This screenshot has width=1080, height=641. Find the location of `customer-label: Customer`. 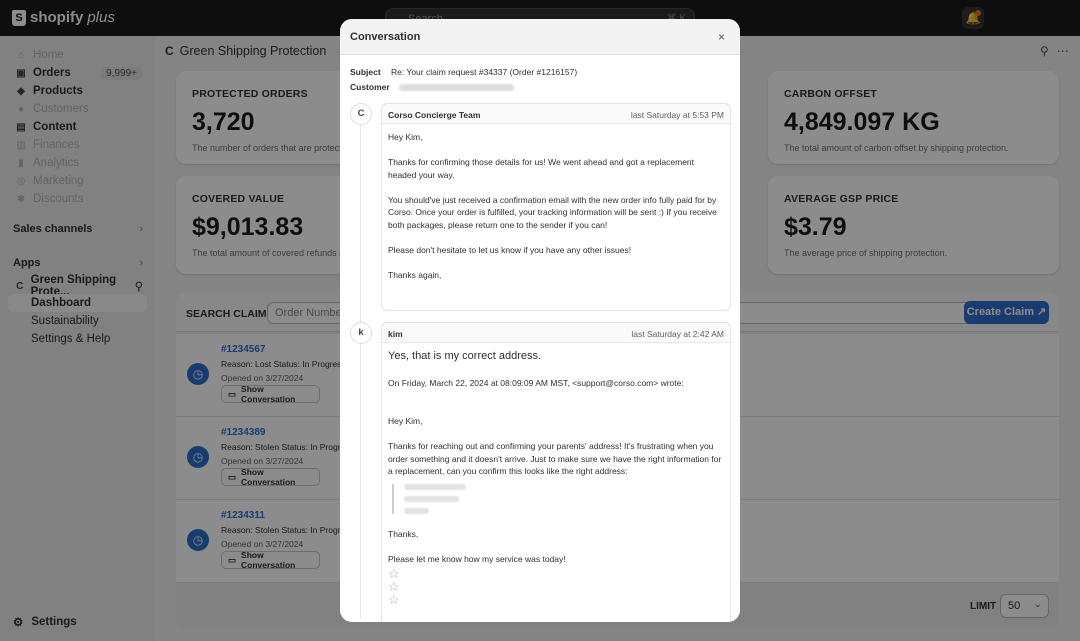

customer-label: Customer is located at coordinates (370, 87).